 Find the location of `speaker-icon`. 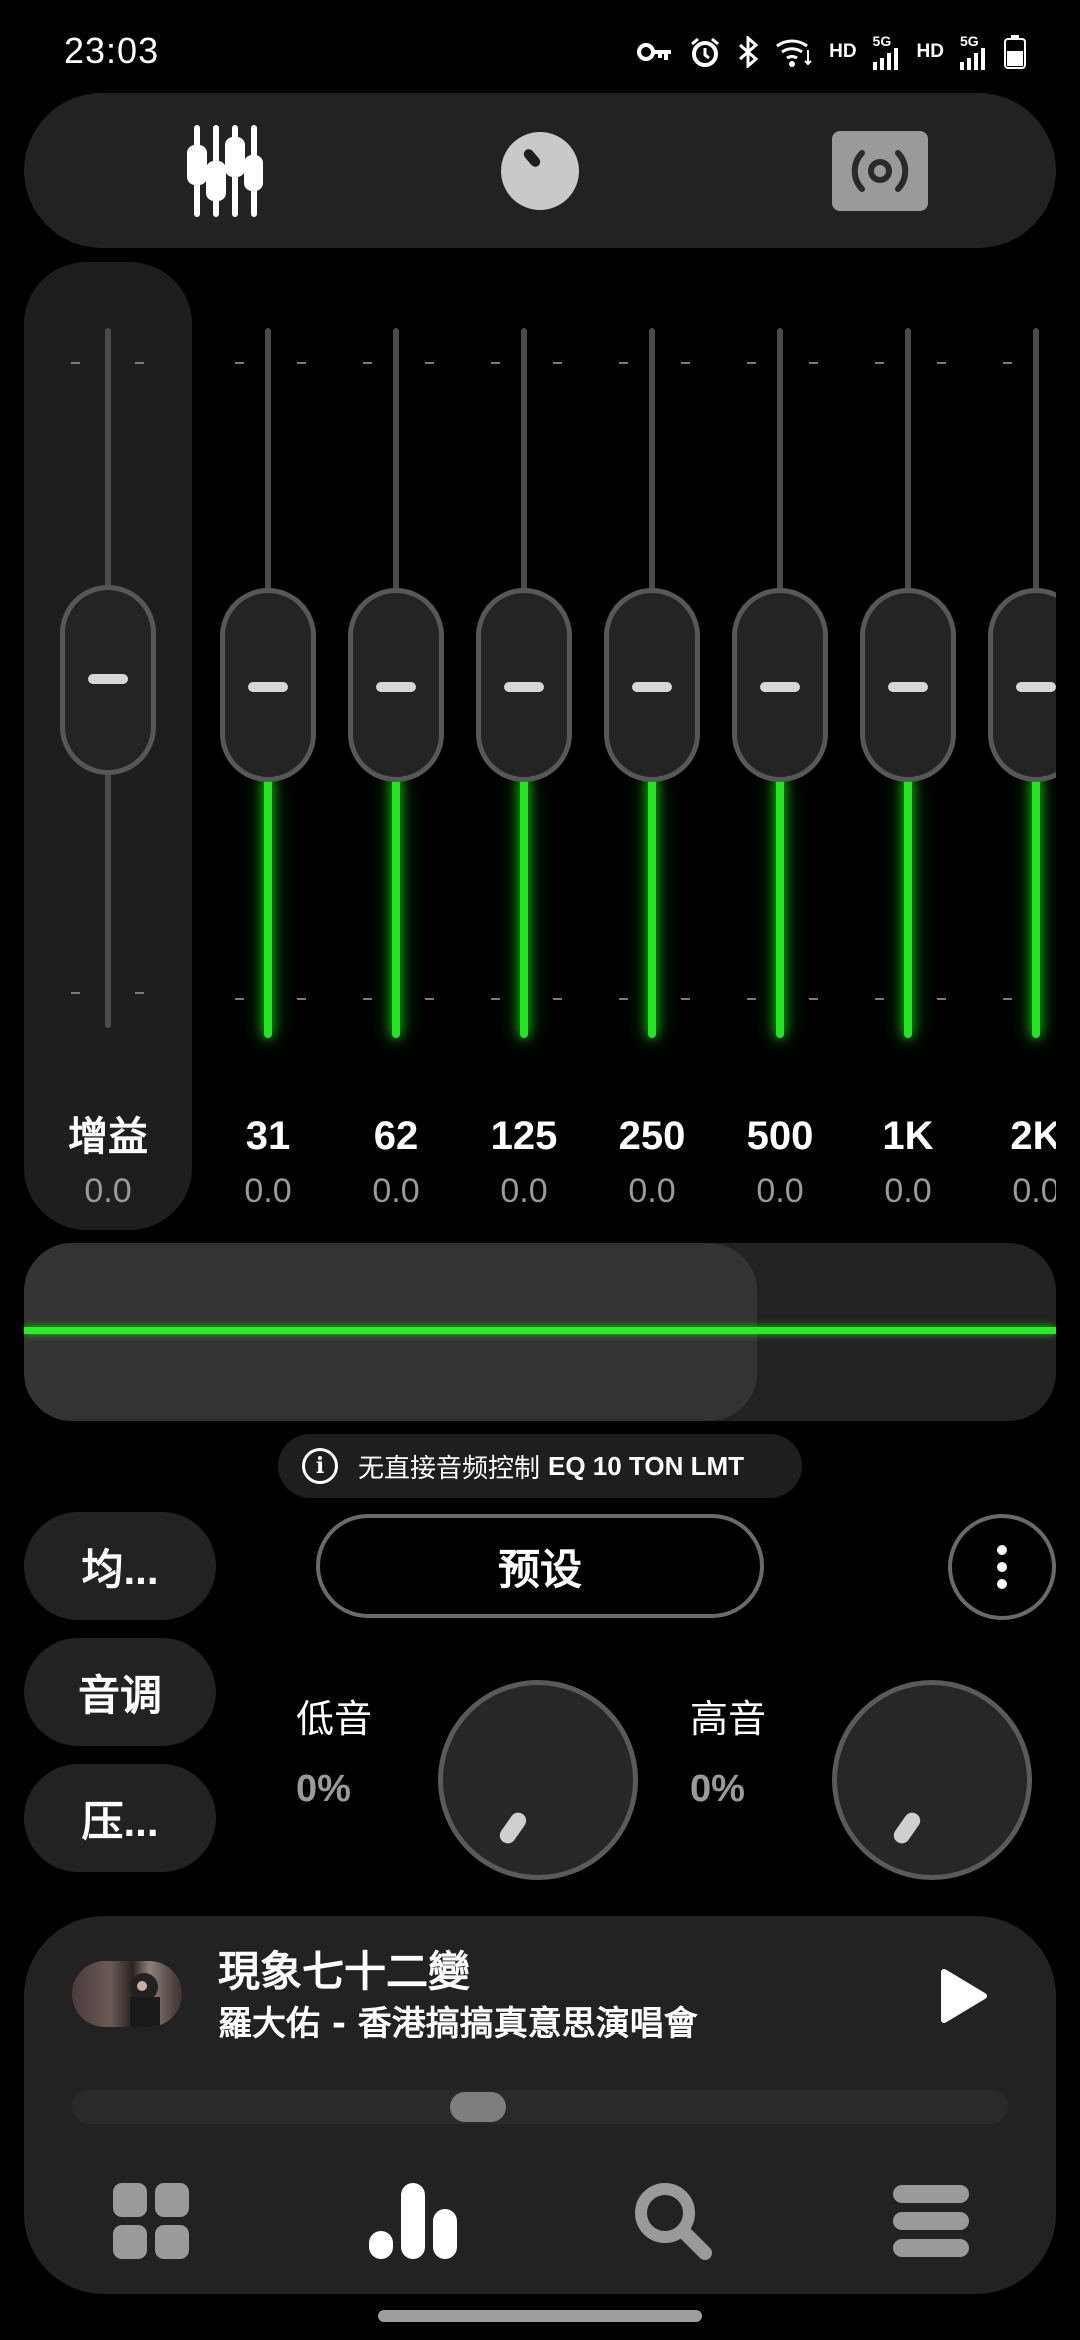

speaker-icon is located at coordinates (880, 170).